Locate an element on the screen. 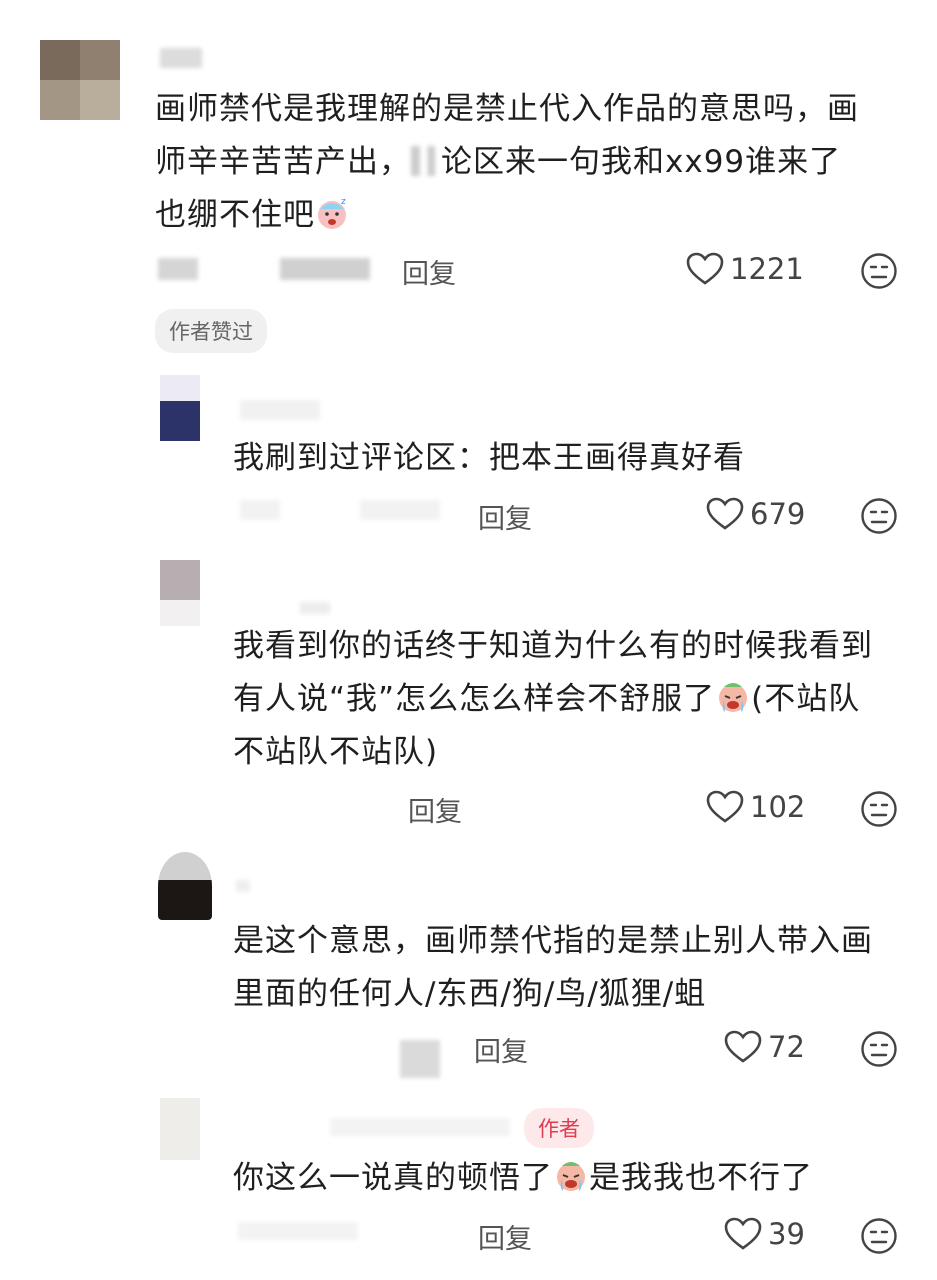 Image resolution: width=937 pixels, height=1280 pixels. comment-text: 我刷到过评论区：把本王画得真好看 is located at coordinates (489, 458).